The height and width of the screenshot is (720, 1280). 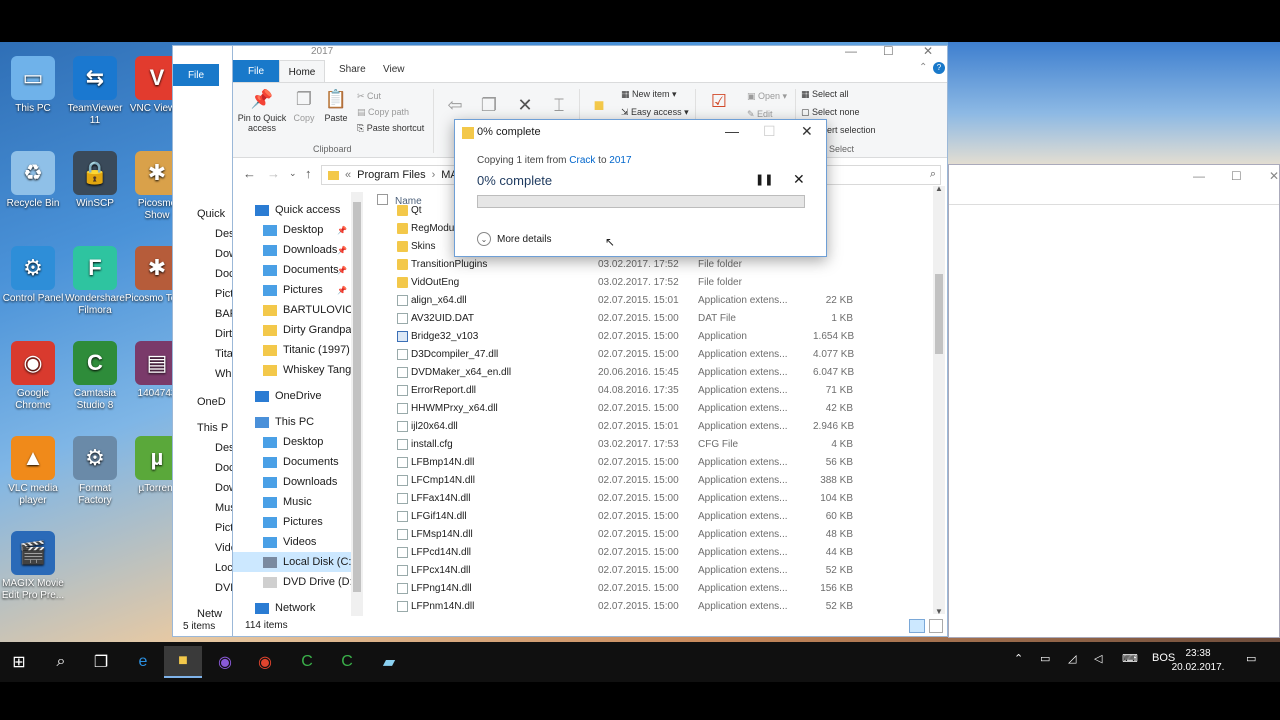 What do you see at coordinates (559, 106) in the screenshot?
I see `rename-button: ⌶` at bounding box center [559, 106].